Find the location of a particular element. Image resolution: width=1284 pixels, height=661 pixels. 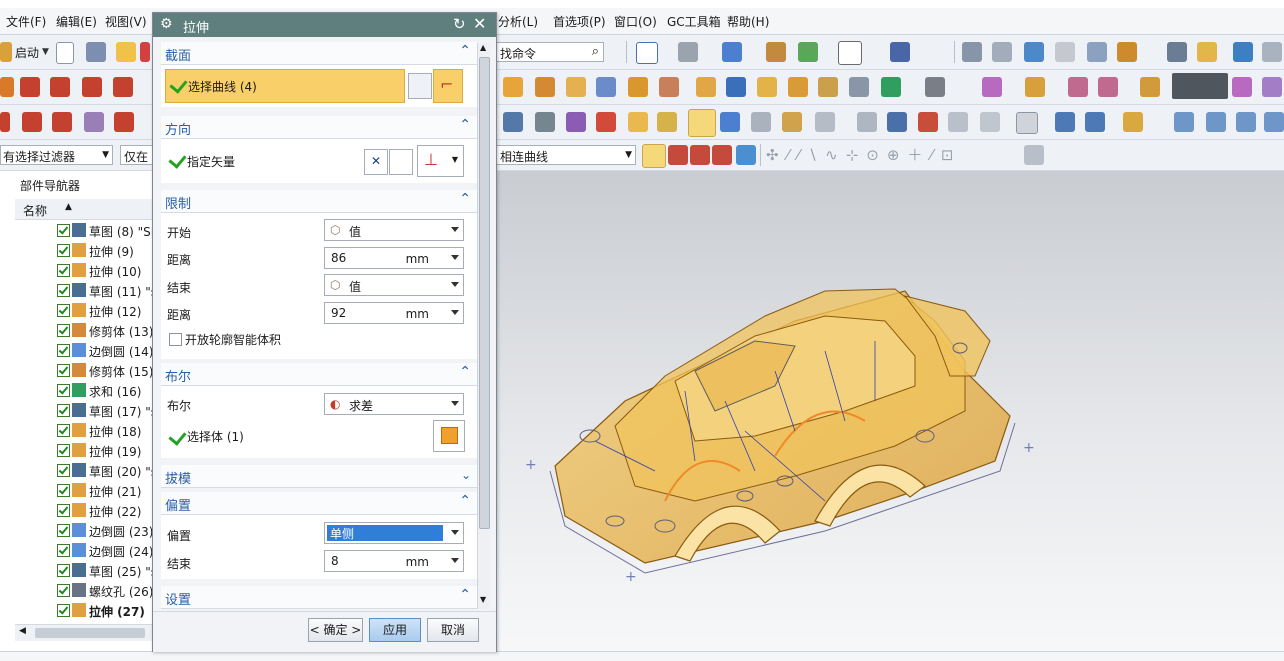

trim-body-icon is located at coordinates (1078, 87).